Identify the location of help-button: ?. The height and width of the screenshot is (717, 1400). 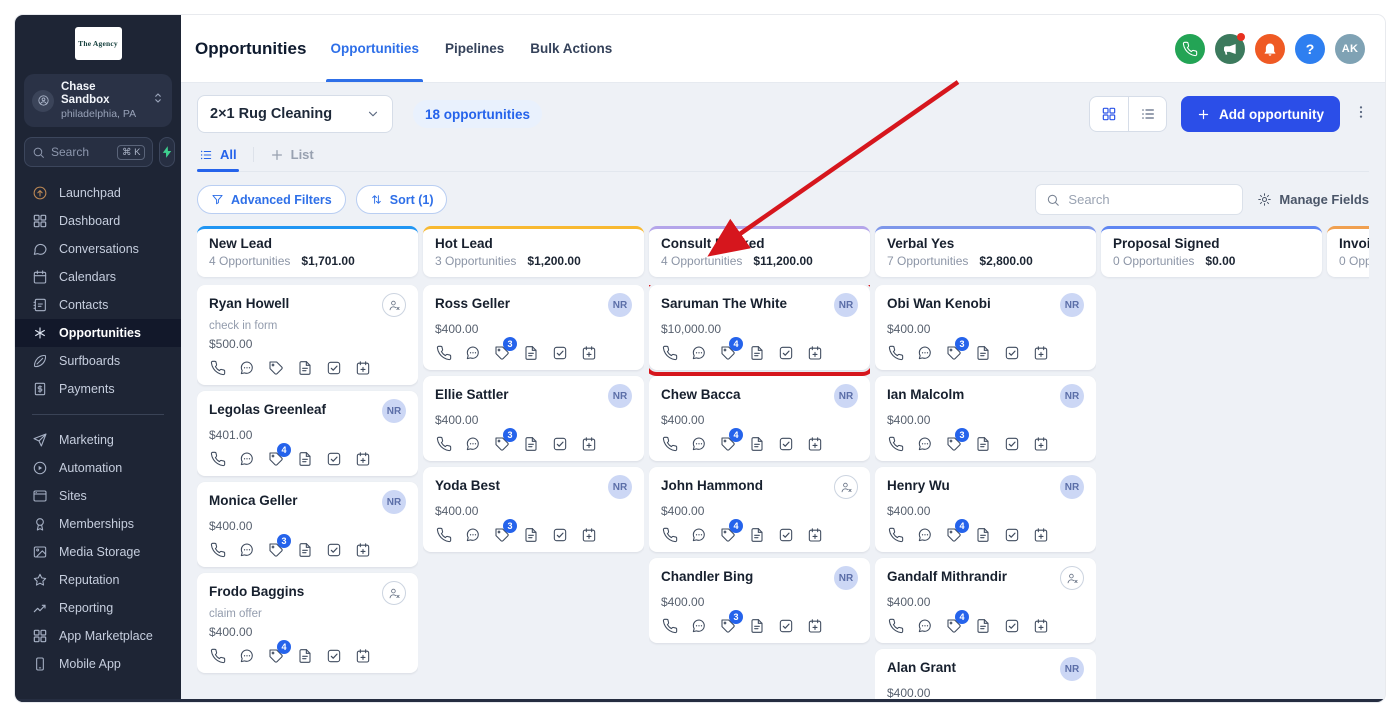
(1310, 48).